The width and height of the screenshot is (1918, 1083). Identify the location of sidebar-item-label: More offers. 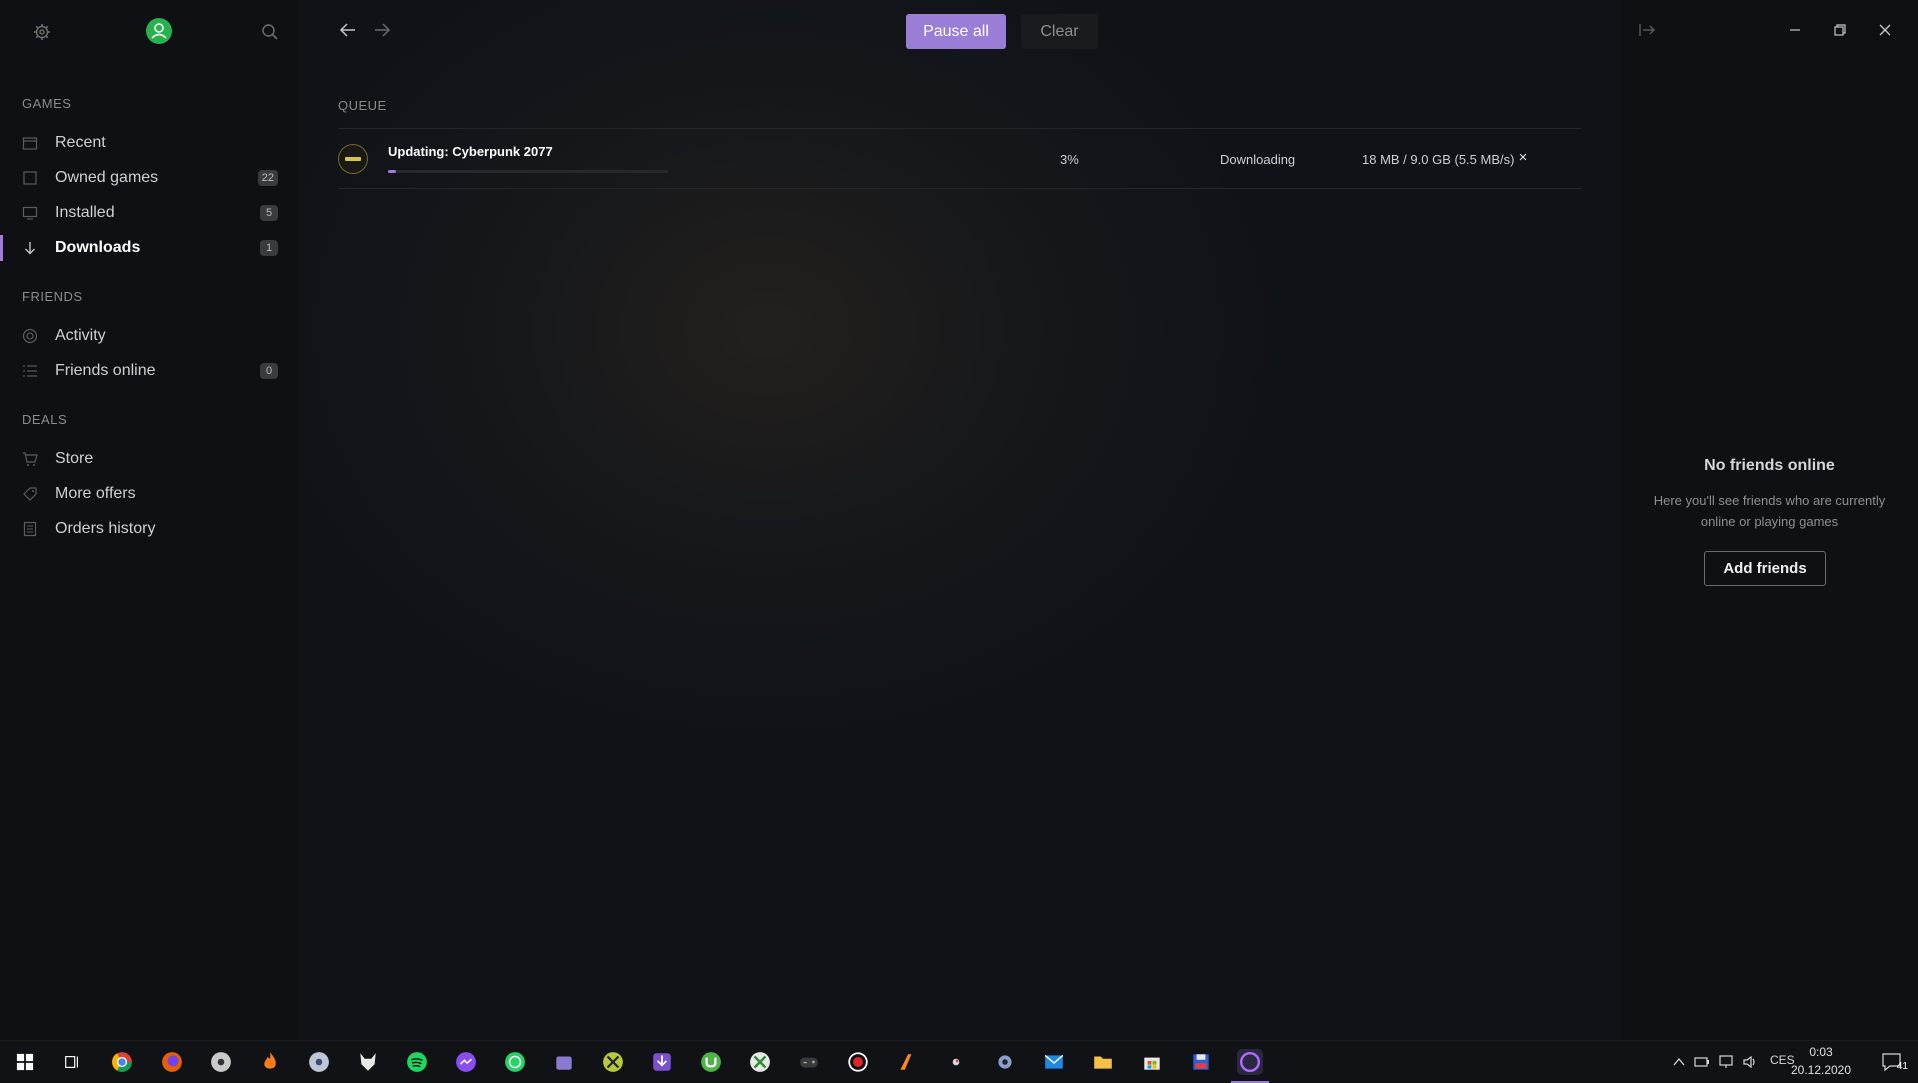
(95, 493).